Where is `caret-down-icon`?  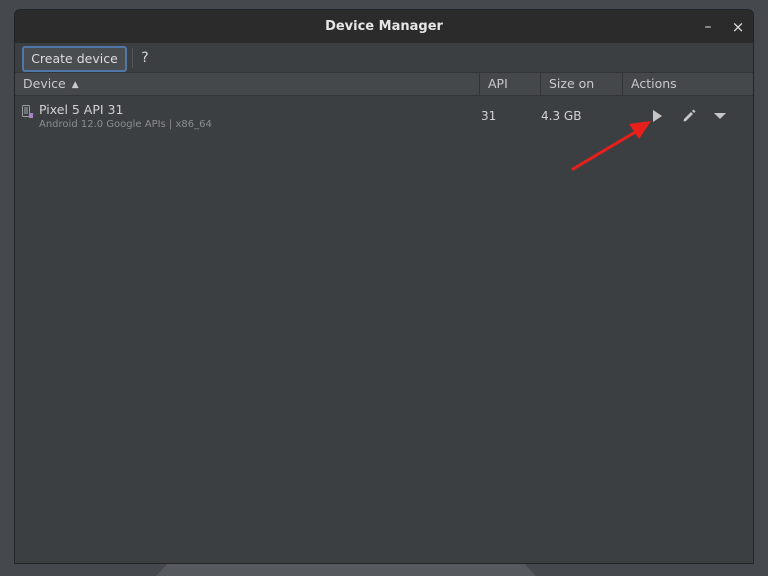
caret-down-icon is located at coordinates (720, 116).